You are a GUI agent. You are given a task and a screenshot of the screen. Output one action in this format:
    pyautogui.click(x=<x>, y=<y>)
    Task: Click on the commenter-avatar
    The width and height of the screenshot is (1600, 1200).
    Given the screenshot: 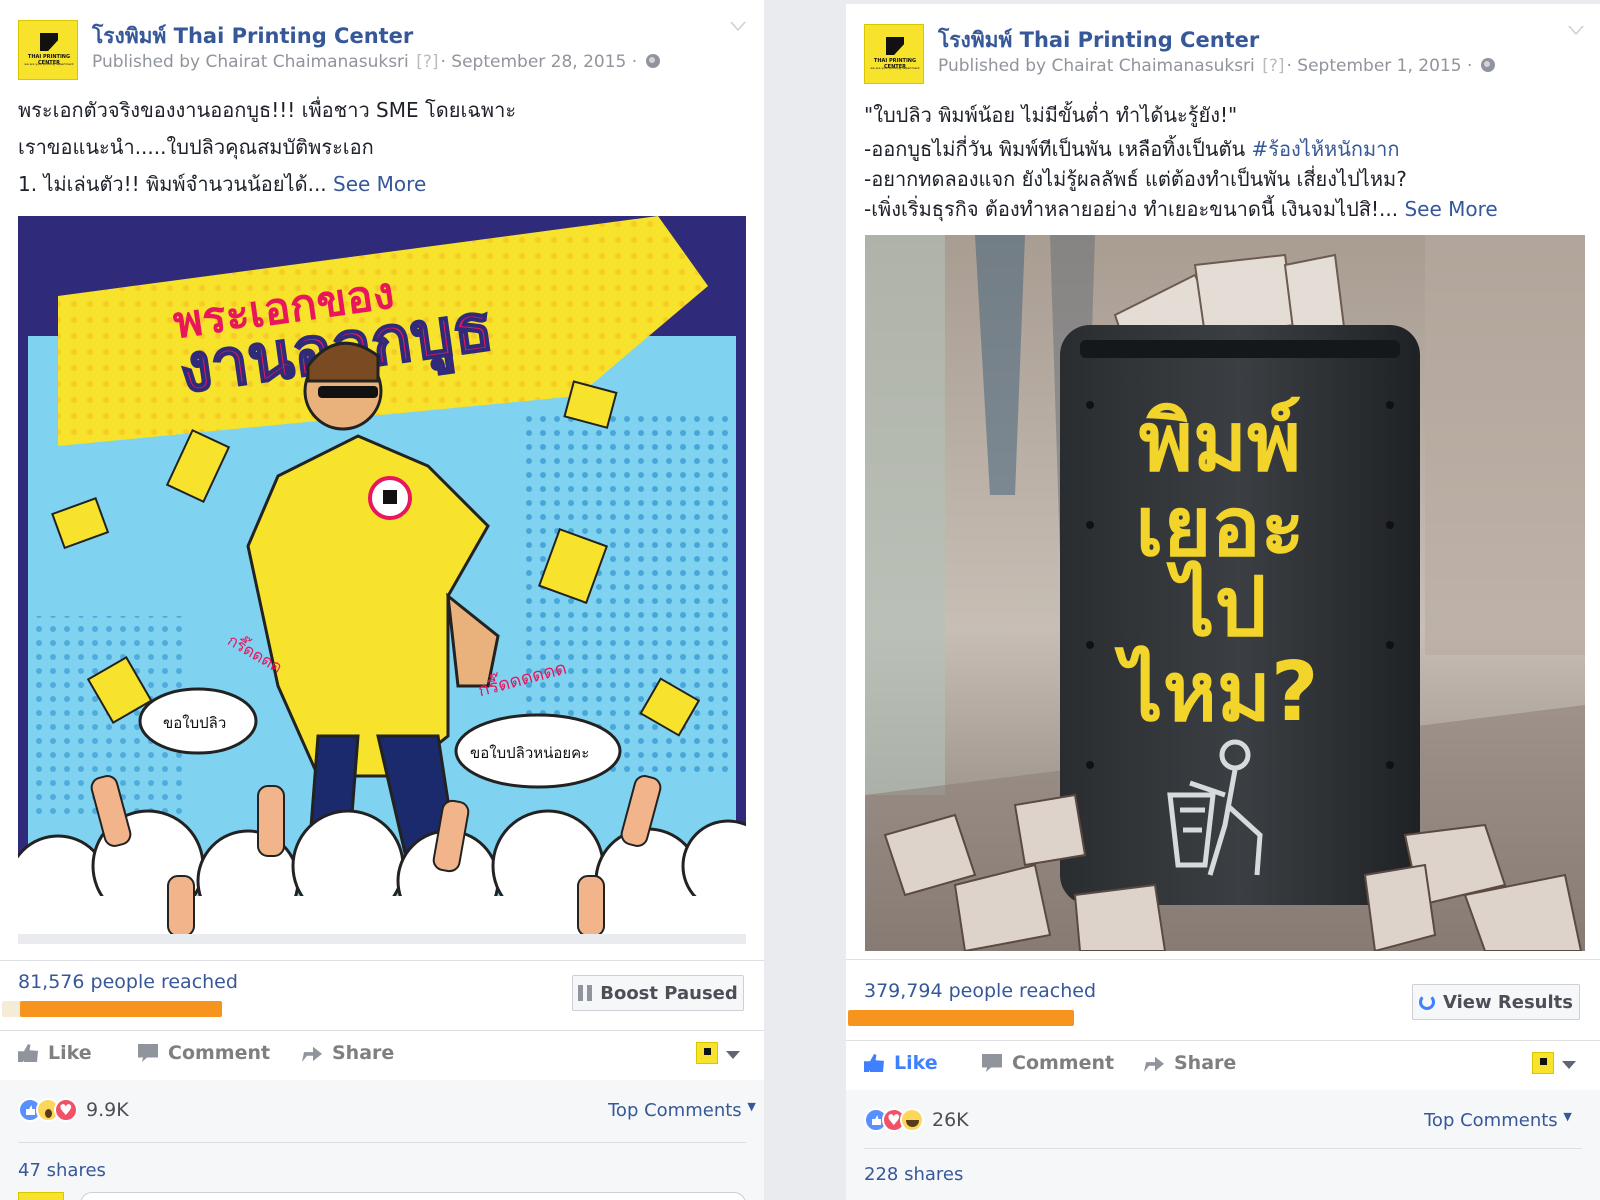 What is the action you would take?
    pyautogui.click(x=41, y=1196)
    